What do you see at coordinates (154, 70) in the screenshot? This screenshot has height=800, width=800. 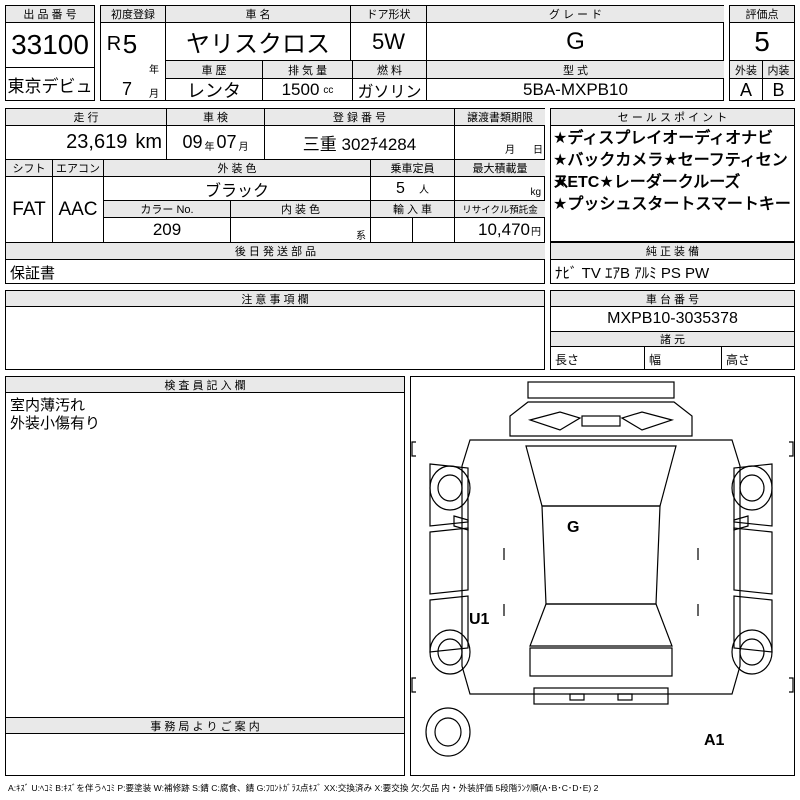 I see `year-unit: 年` at bounding box center [154, 70].